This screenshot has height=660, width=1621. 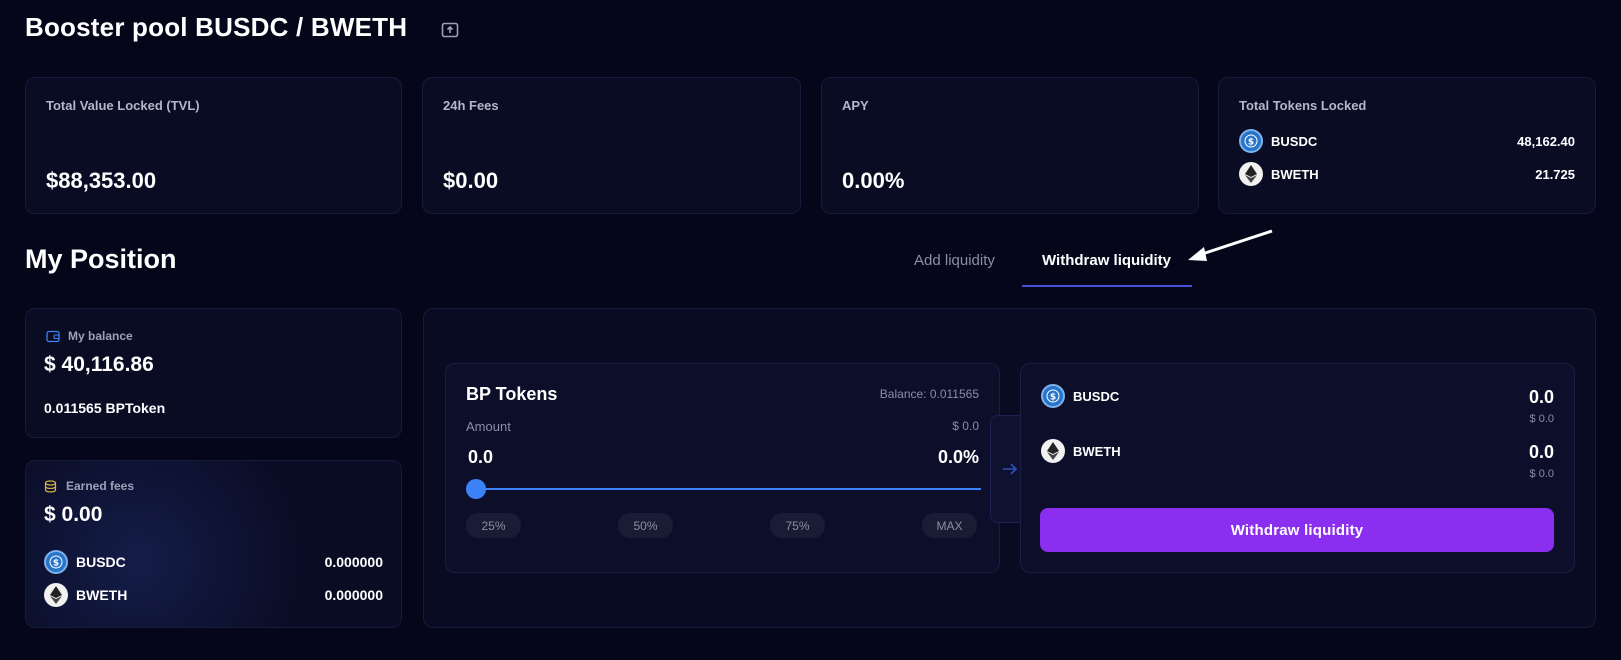 I want to click on slider-thumb, so click(x=476, y=489).